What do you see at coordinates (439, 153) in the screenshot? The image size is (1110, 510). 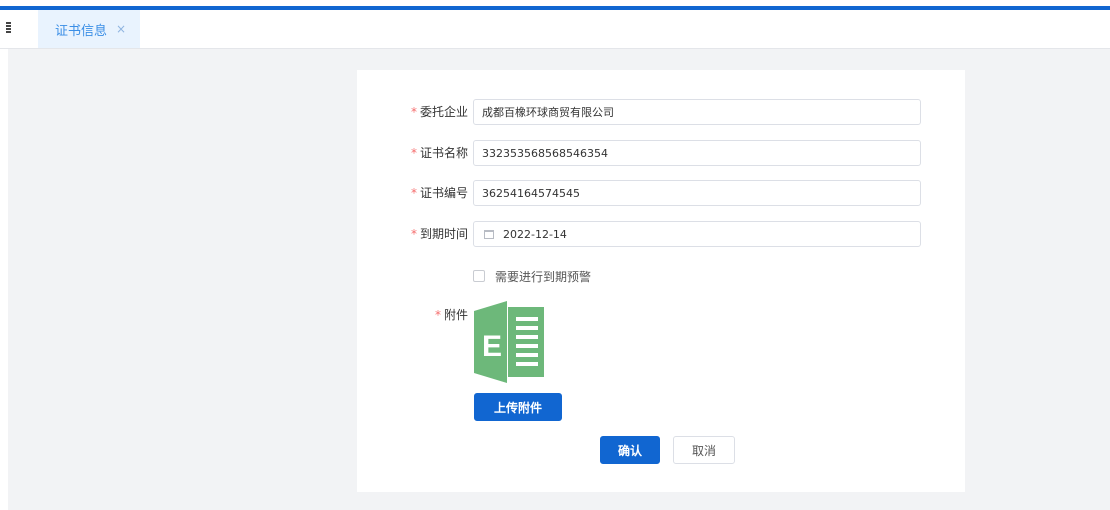 I see `cert-name-label: * 证书名称` at bounding box center [439, 153].